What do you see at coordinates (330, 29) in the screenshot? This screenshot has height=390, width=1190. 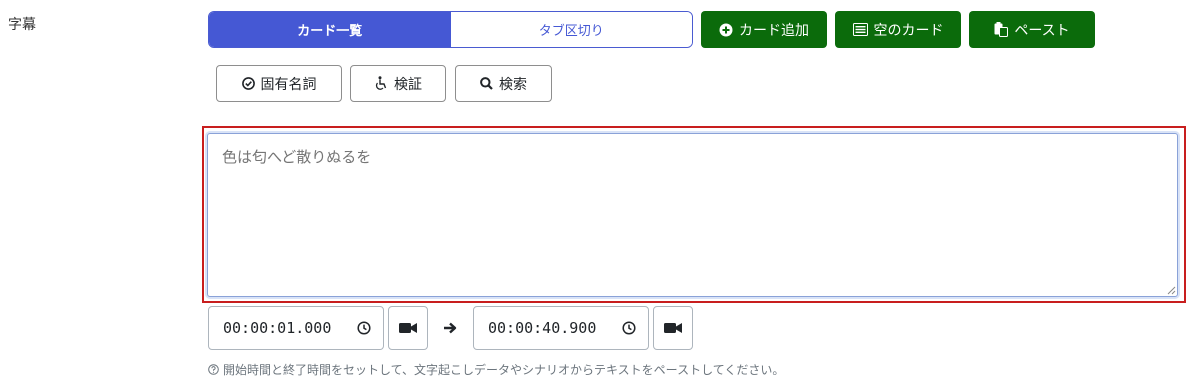 I see `card-list-toggle: カード一覧` at bounding box center [330, 29].